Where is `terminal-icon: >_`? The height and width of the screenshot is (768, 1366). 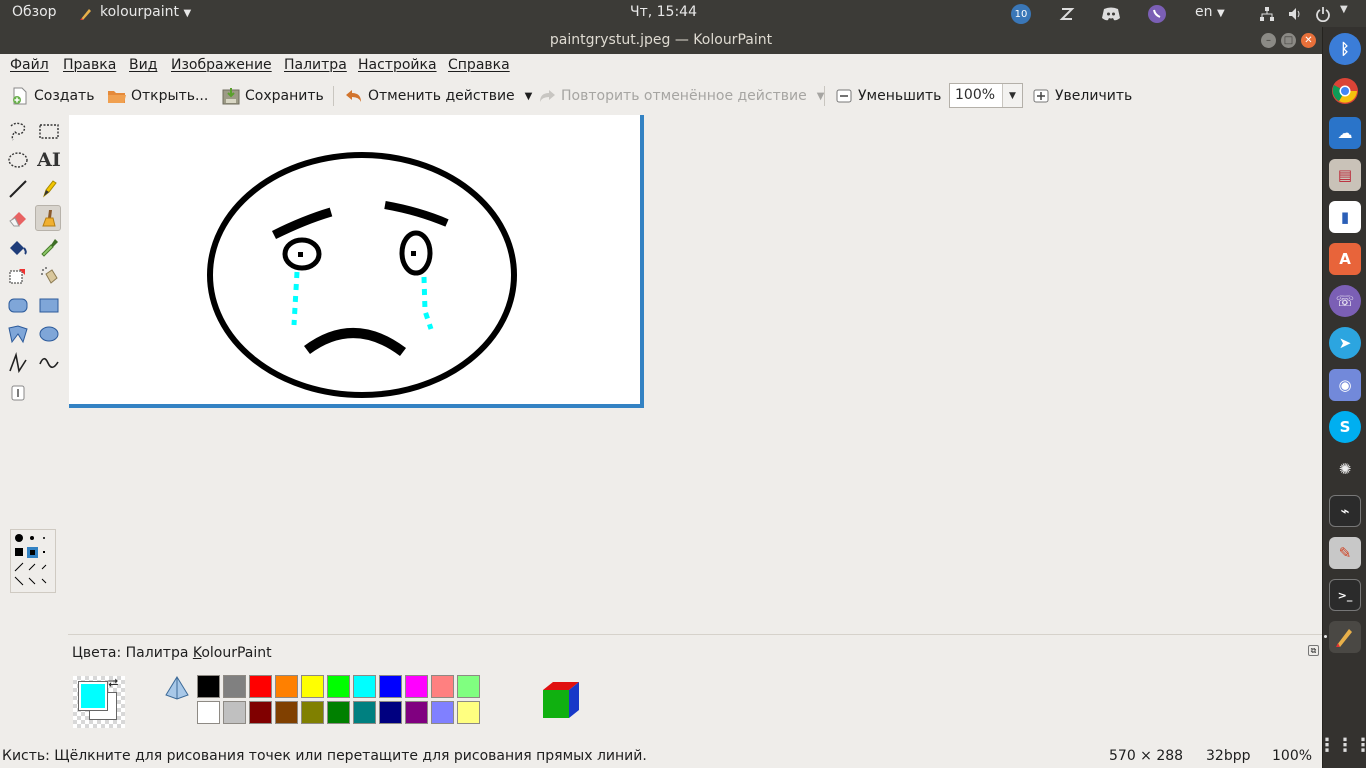
terminal-icon: >_ is located at coordinates (1345, 595).